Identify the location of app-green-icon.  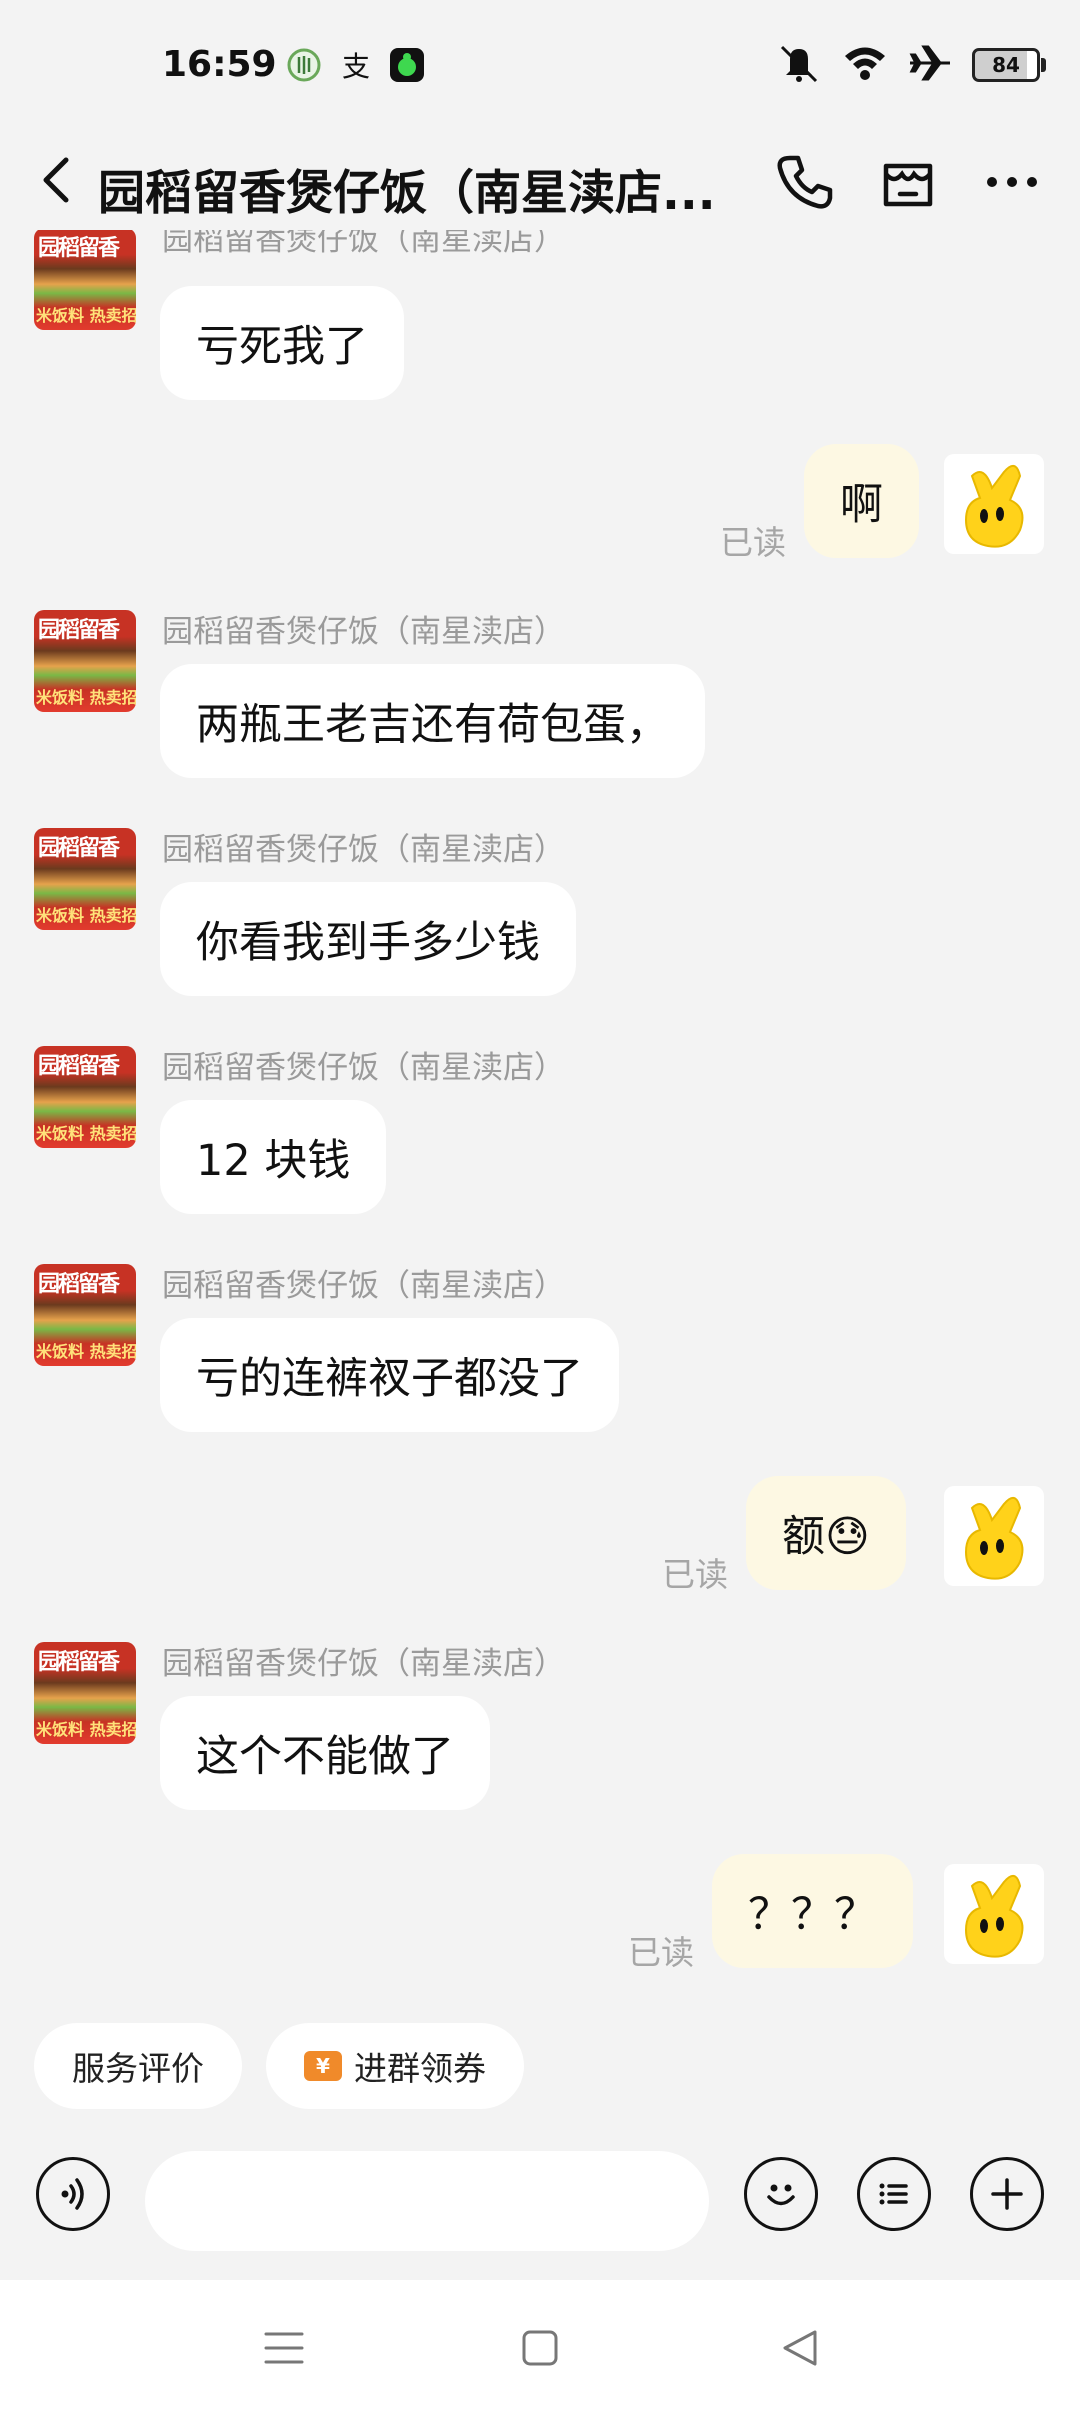
(407, 65).